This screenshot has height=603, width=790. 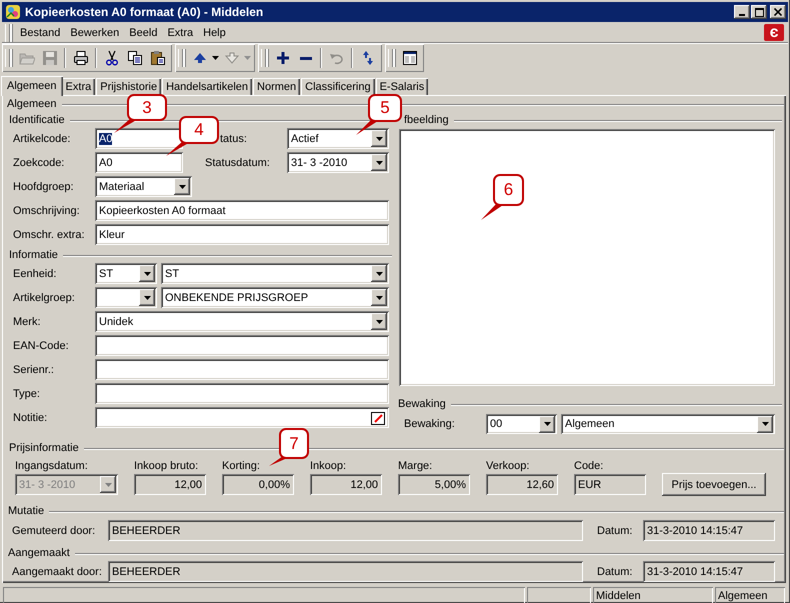 What do you see at coordinates (32, 86) in the screenshot?
I see `tab: Algemeen` at bounding box center [32, 86].